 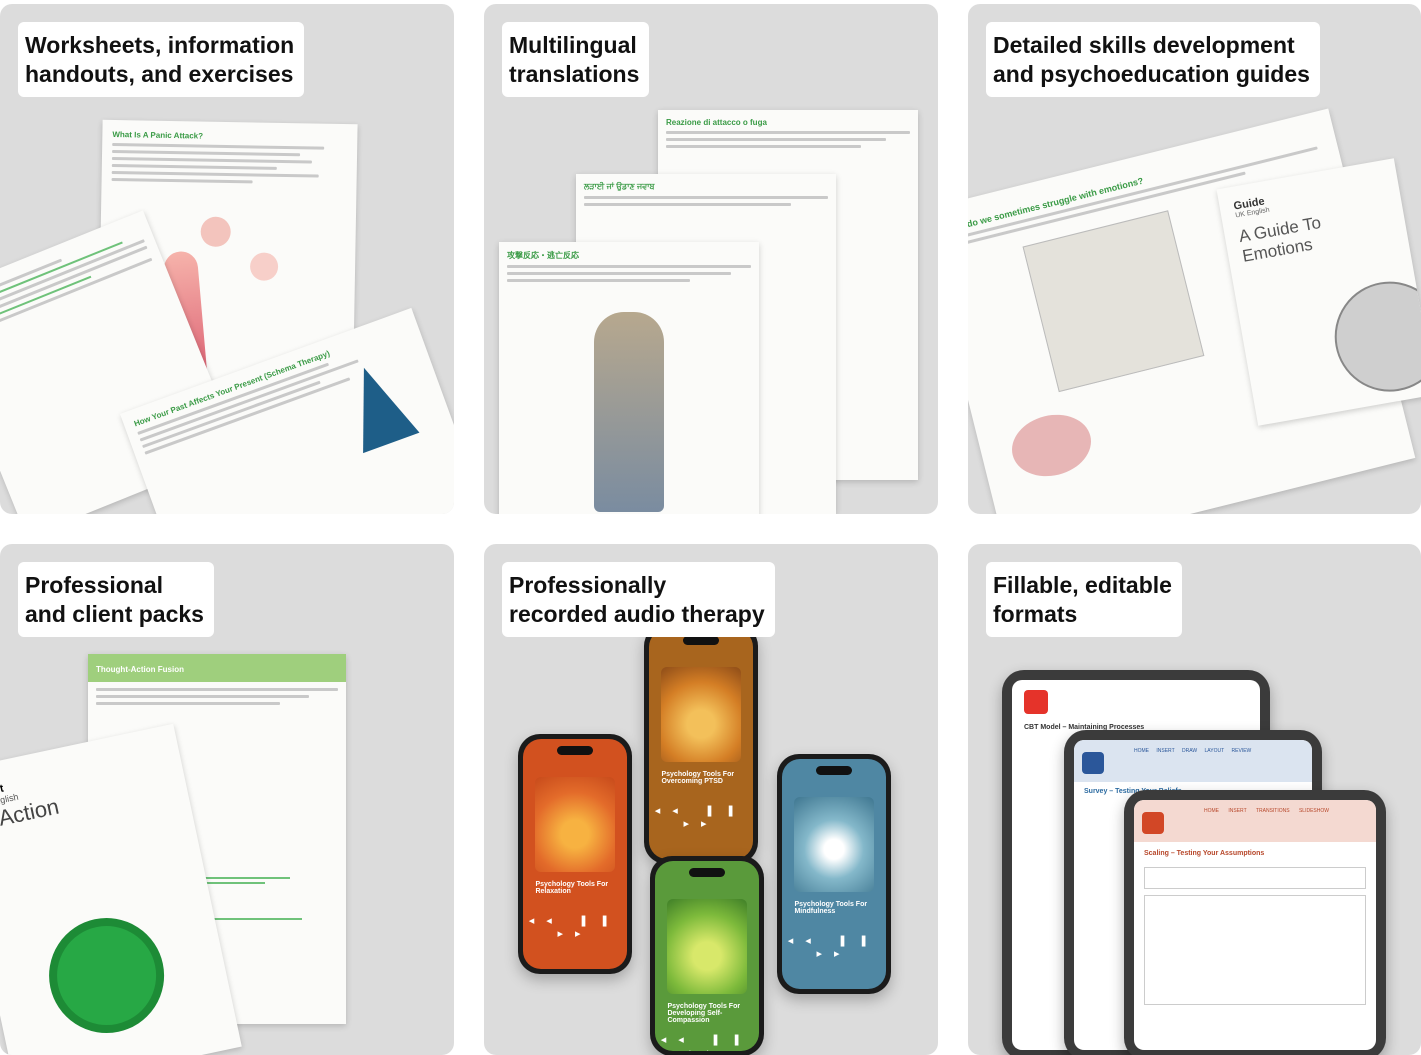 I want to click on card-label: Professionally recorded audio therapy, so click(x=638, y=599).